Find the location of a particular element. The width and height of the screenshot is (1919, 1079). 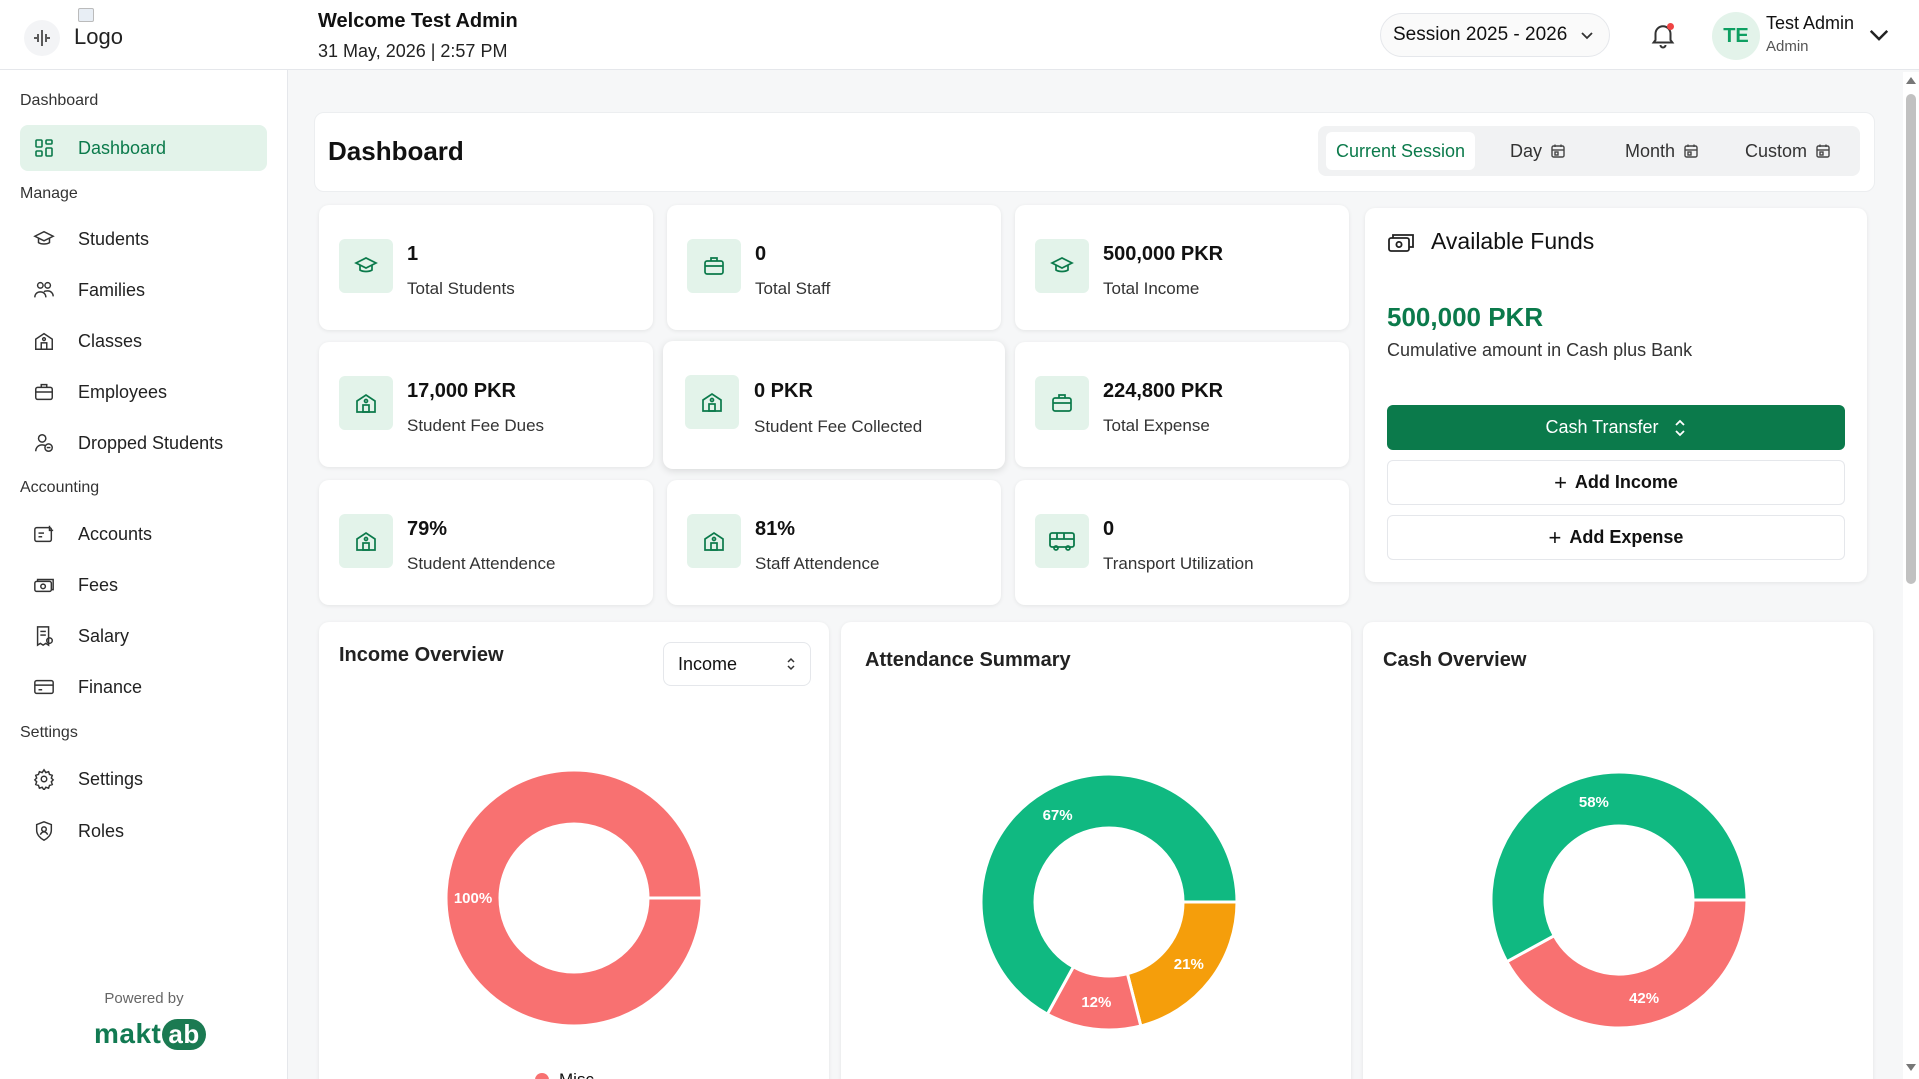

sidebar-item-dashboard: Dashboard is located at coordinates (143, 148).